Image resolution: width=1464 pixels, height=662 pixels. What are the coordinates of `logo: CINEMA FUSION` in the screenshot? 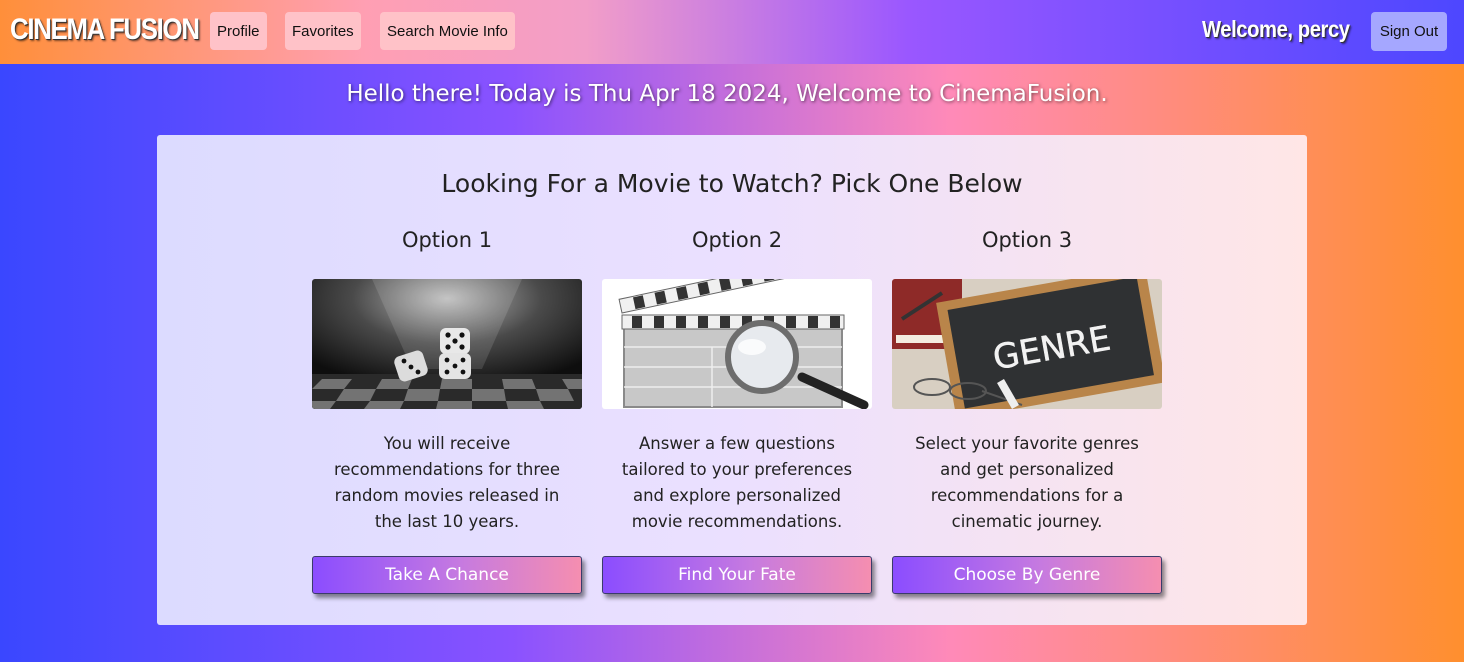 It's located at (105, 30).